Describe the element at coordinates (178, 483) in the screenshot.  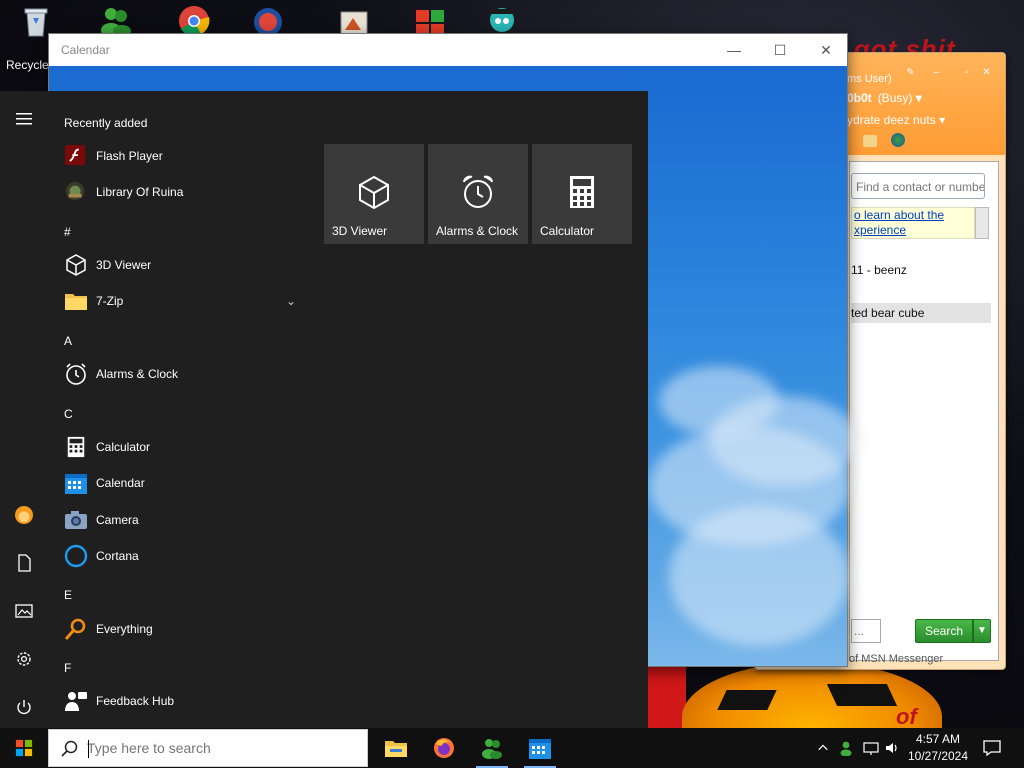
I see `app-item-calendar: Calendar` at that location.